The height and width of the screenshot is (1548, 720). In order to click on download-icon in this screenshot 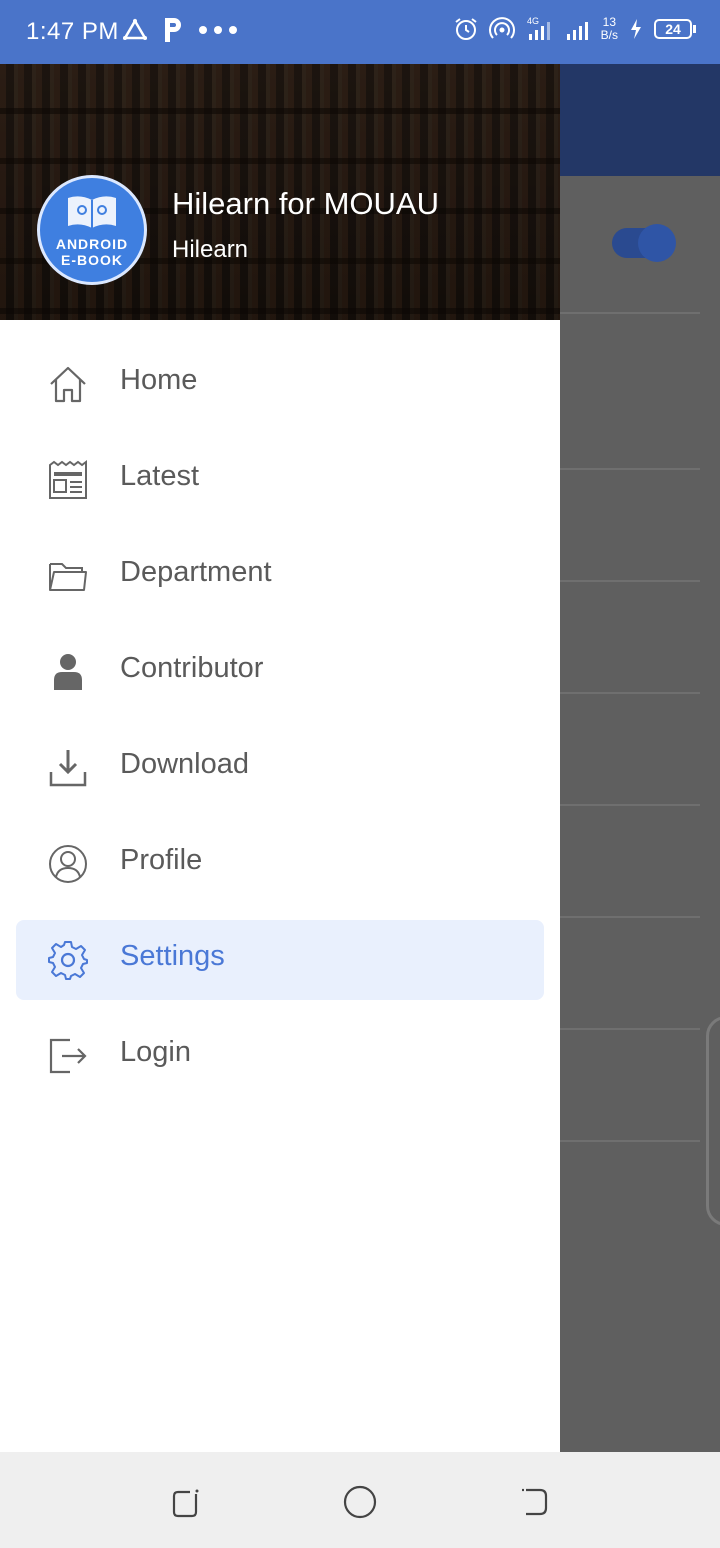, I will do `click(68, 768)`.